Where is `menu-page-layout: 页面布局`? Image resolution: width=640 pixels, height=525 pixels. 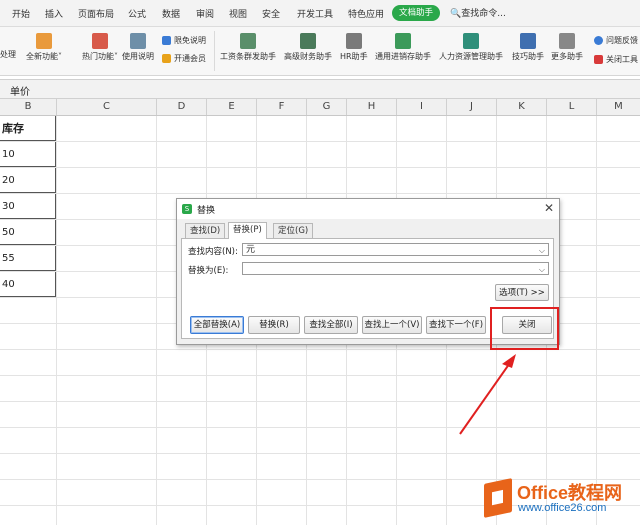
menu-page-layout: 页面布局 is located at coordinates (96, 13).